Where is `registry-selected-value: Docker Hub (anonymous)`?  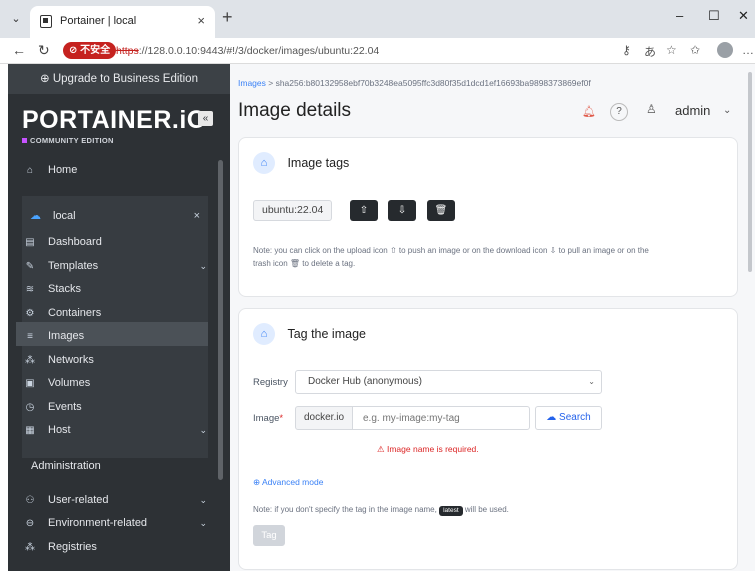 registry-selected-value: Docker Hub (anonymous) is located at coordinates (365, 381).